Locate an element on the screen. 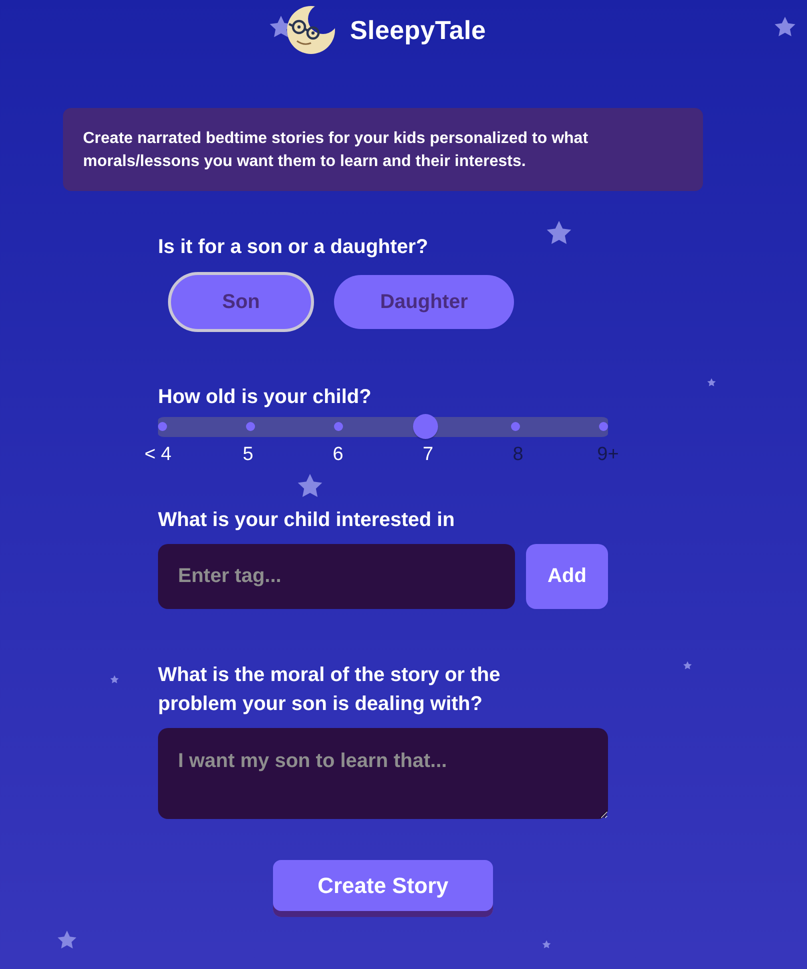  question-label: Is it for a son or a daughter? is located at coordinates (293, 247).